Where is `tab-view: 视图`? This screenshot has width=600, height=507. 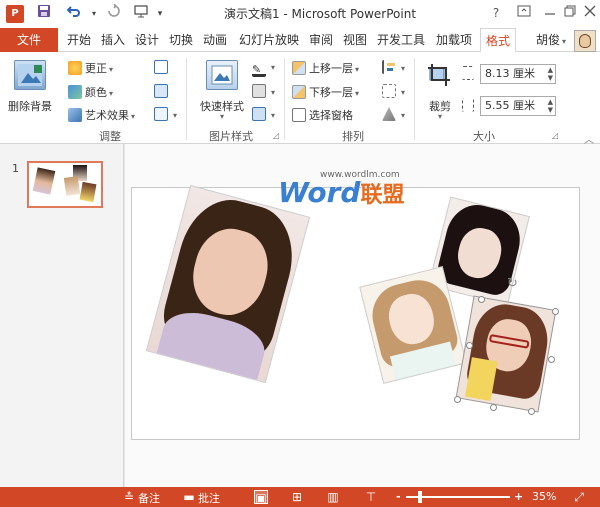 tab-view: 视图 is located at coordinates (355, 40).